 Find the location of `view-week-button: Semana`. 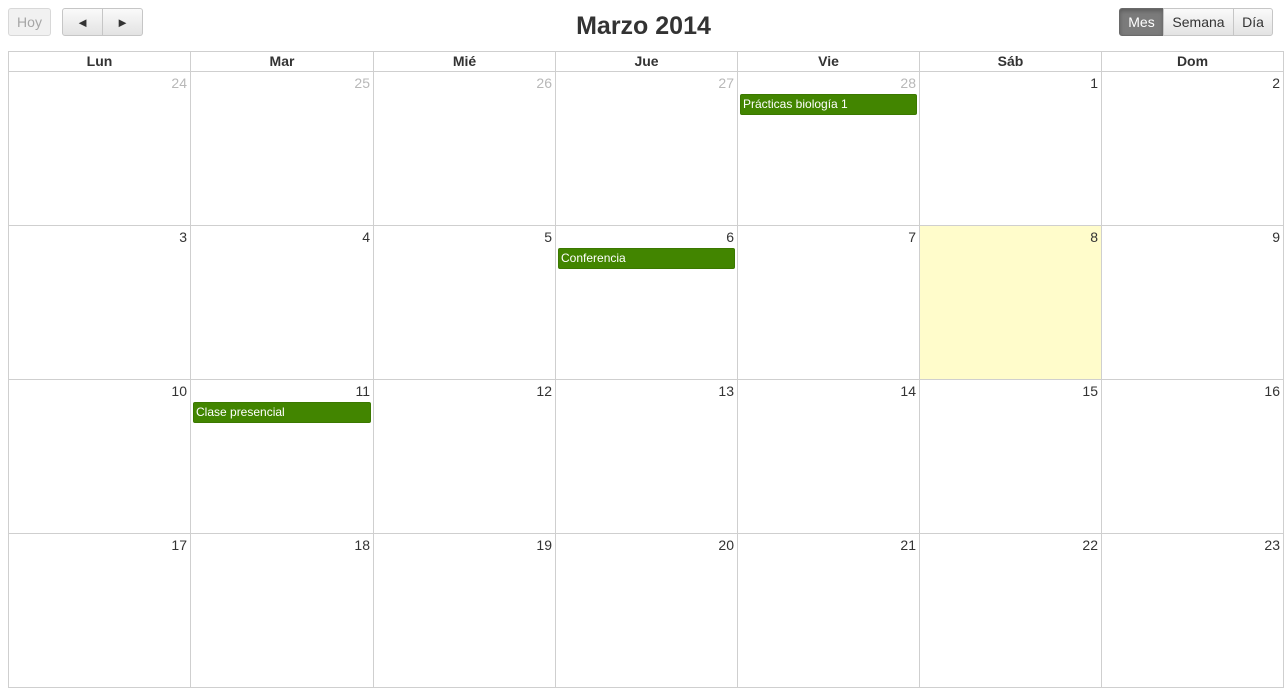

view-week-button: Semana is located at coordinates (1198, 22).